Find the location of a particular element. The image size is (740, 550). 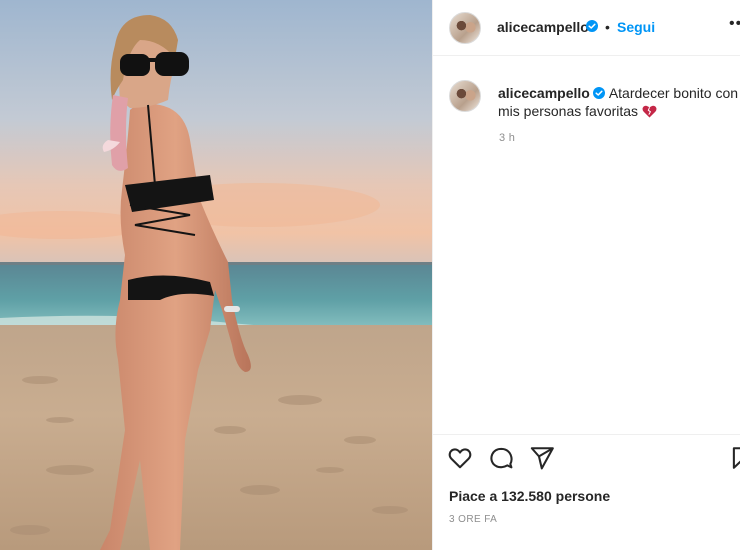

save-bookmark-icon is located at coordinates (734, 458).